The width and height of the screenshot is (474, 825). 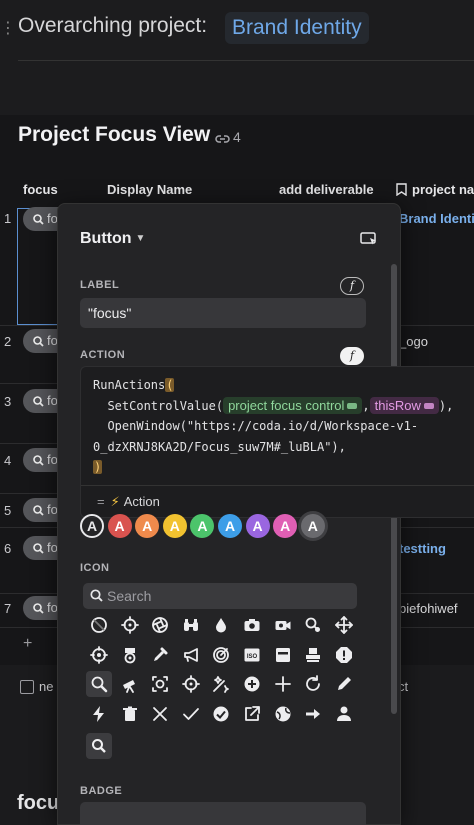 I want to click on binoculars-icon, so click(x=191, y=625).